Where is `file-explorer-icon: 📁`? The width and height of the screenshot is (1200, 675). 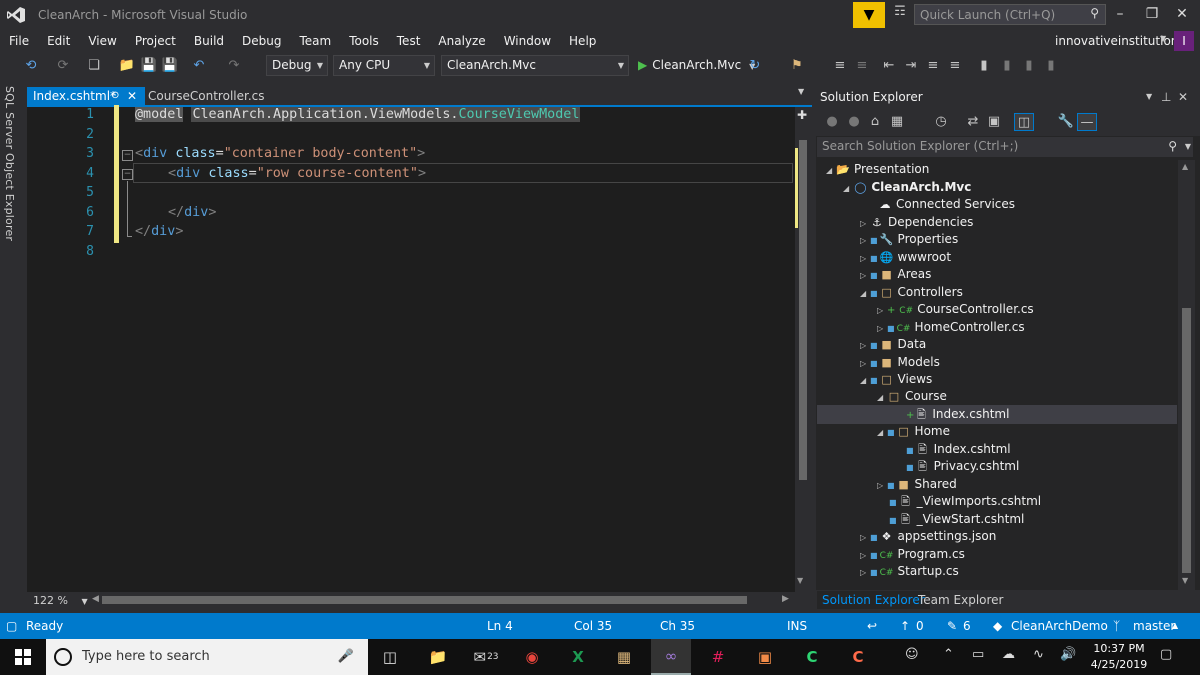
file-explorer-icon: 📁 is located at coordinates (438, 657).